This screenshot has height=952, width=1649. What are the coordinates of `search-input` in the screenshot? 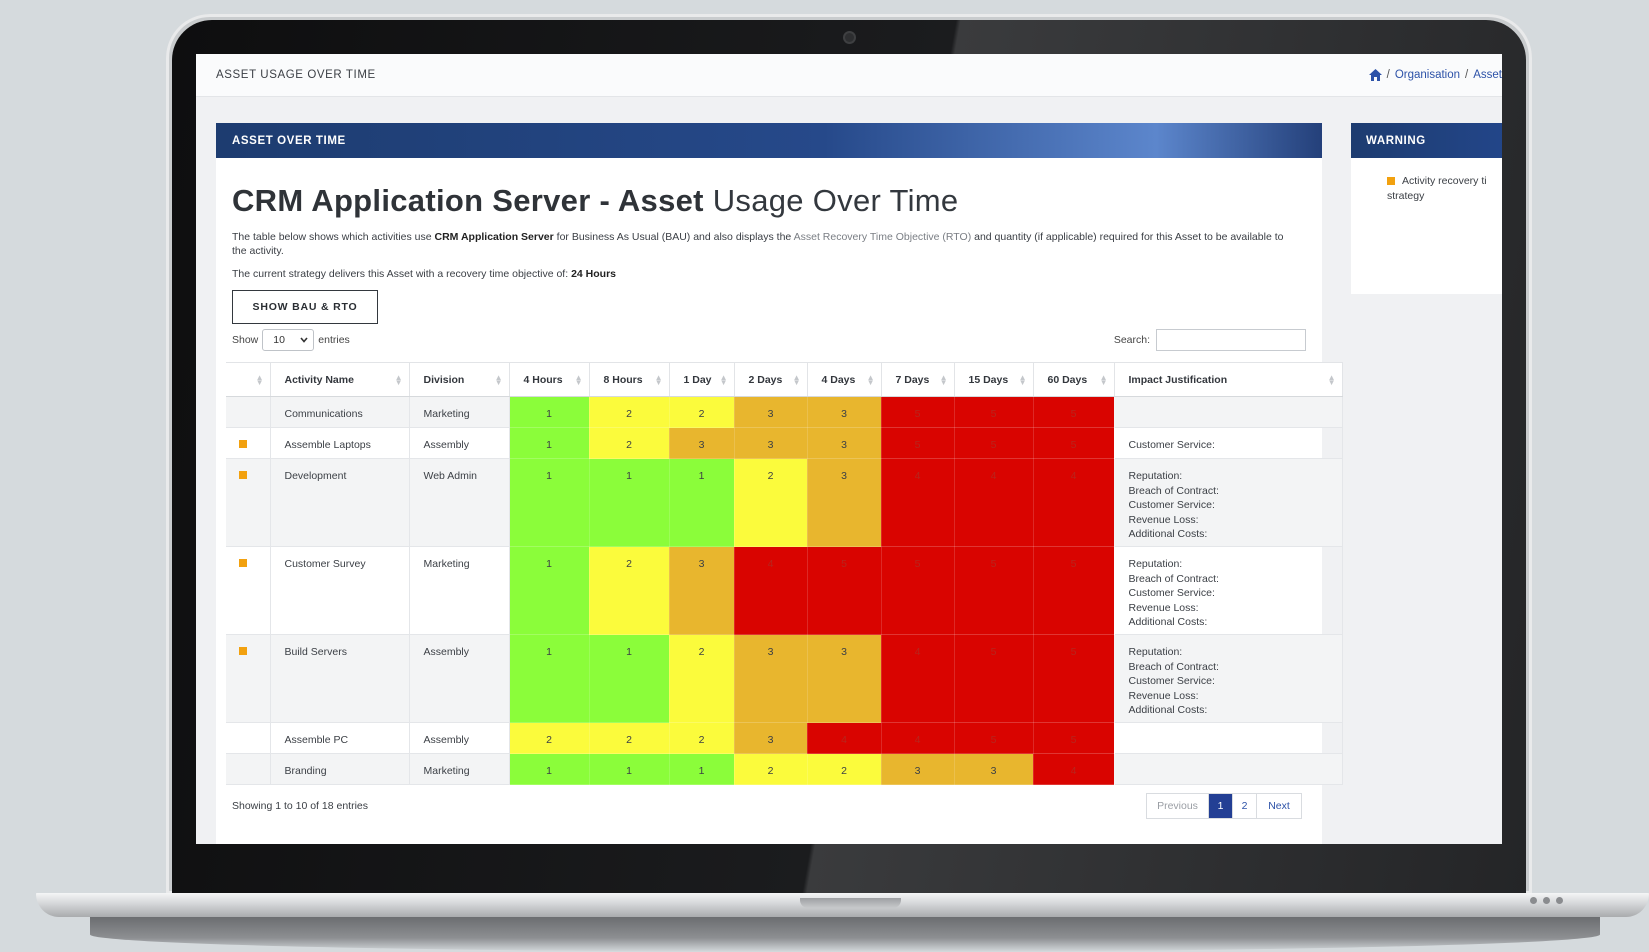 It's located at (1231, 340).